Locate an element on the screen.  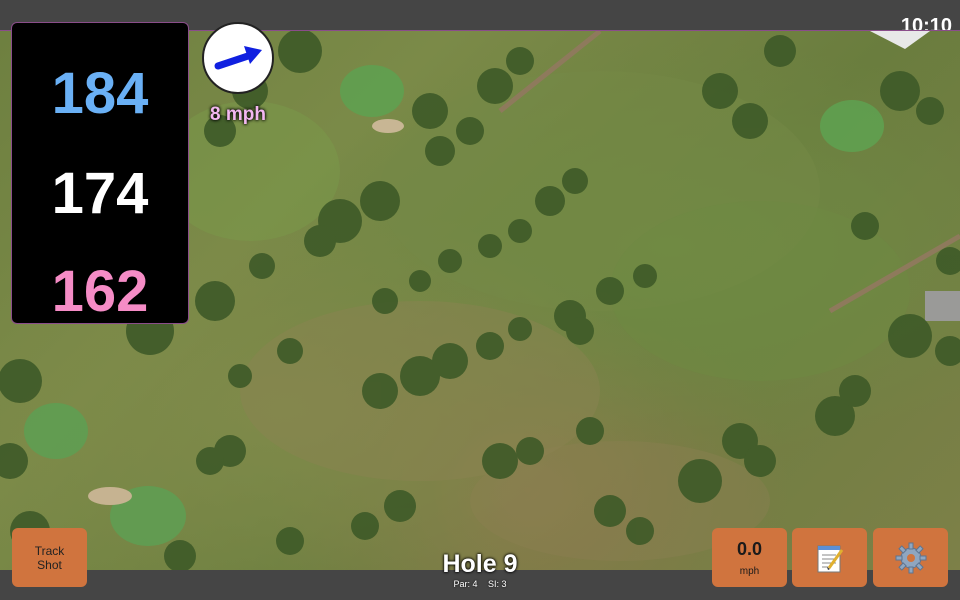
hole-stroke-index: SI: 3 is located at coordinates (497, 584).